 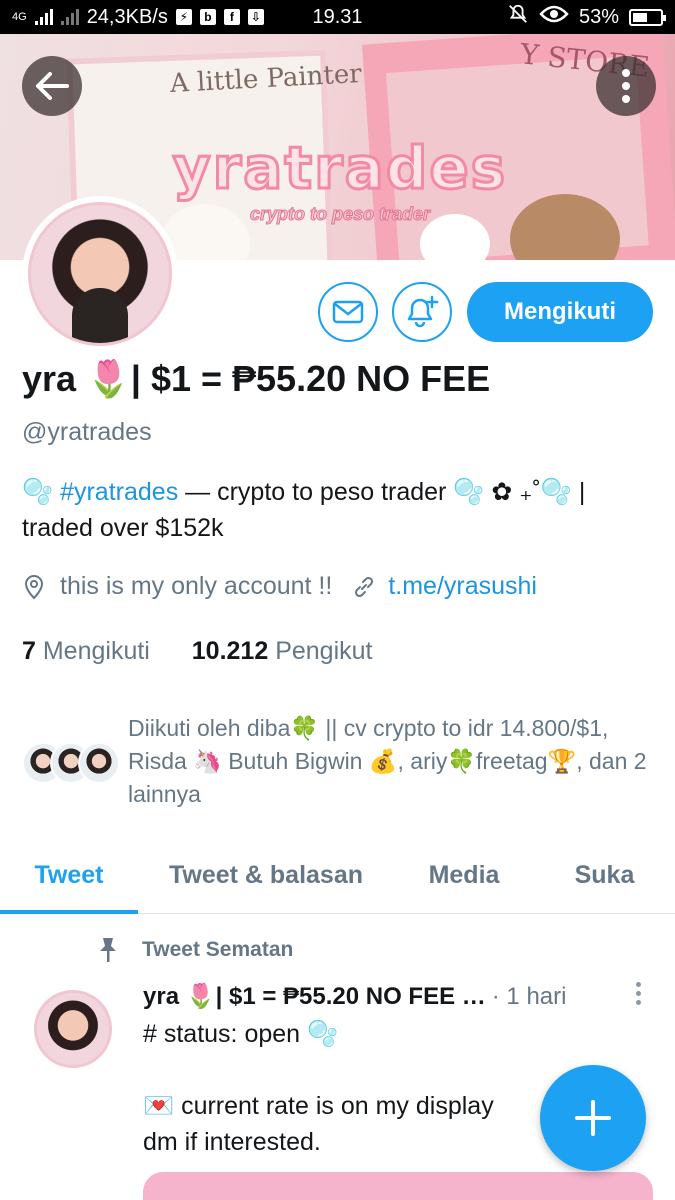 I want to click on signal-2-icon, so click(x=69, y=17).